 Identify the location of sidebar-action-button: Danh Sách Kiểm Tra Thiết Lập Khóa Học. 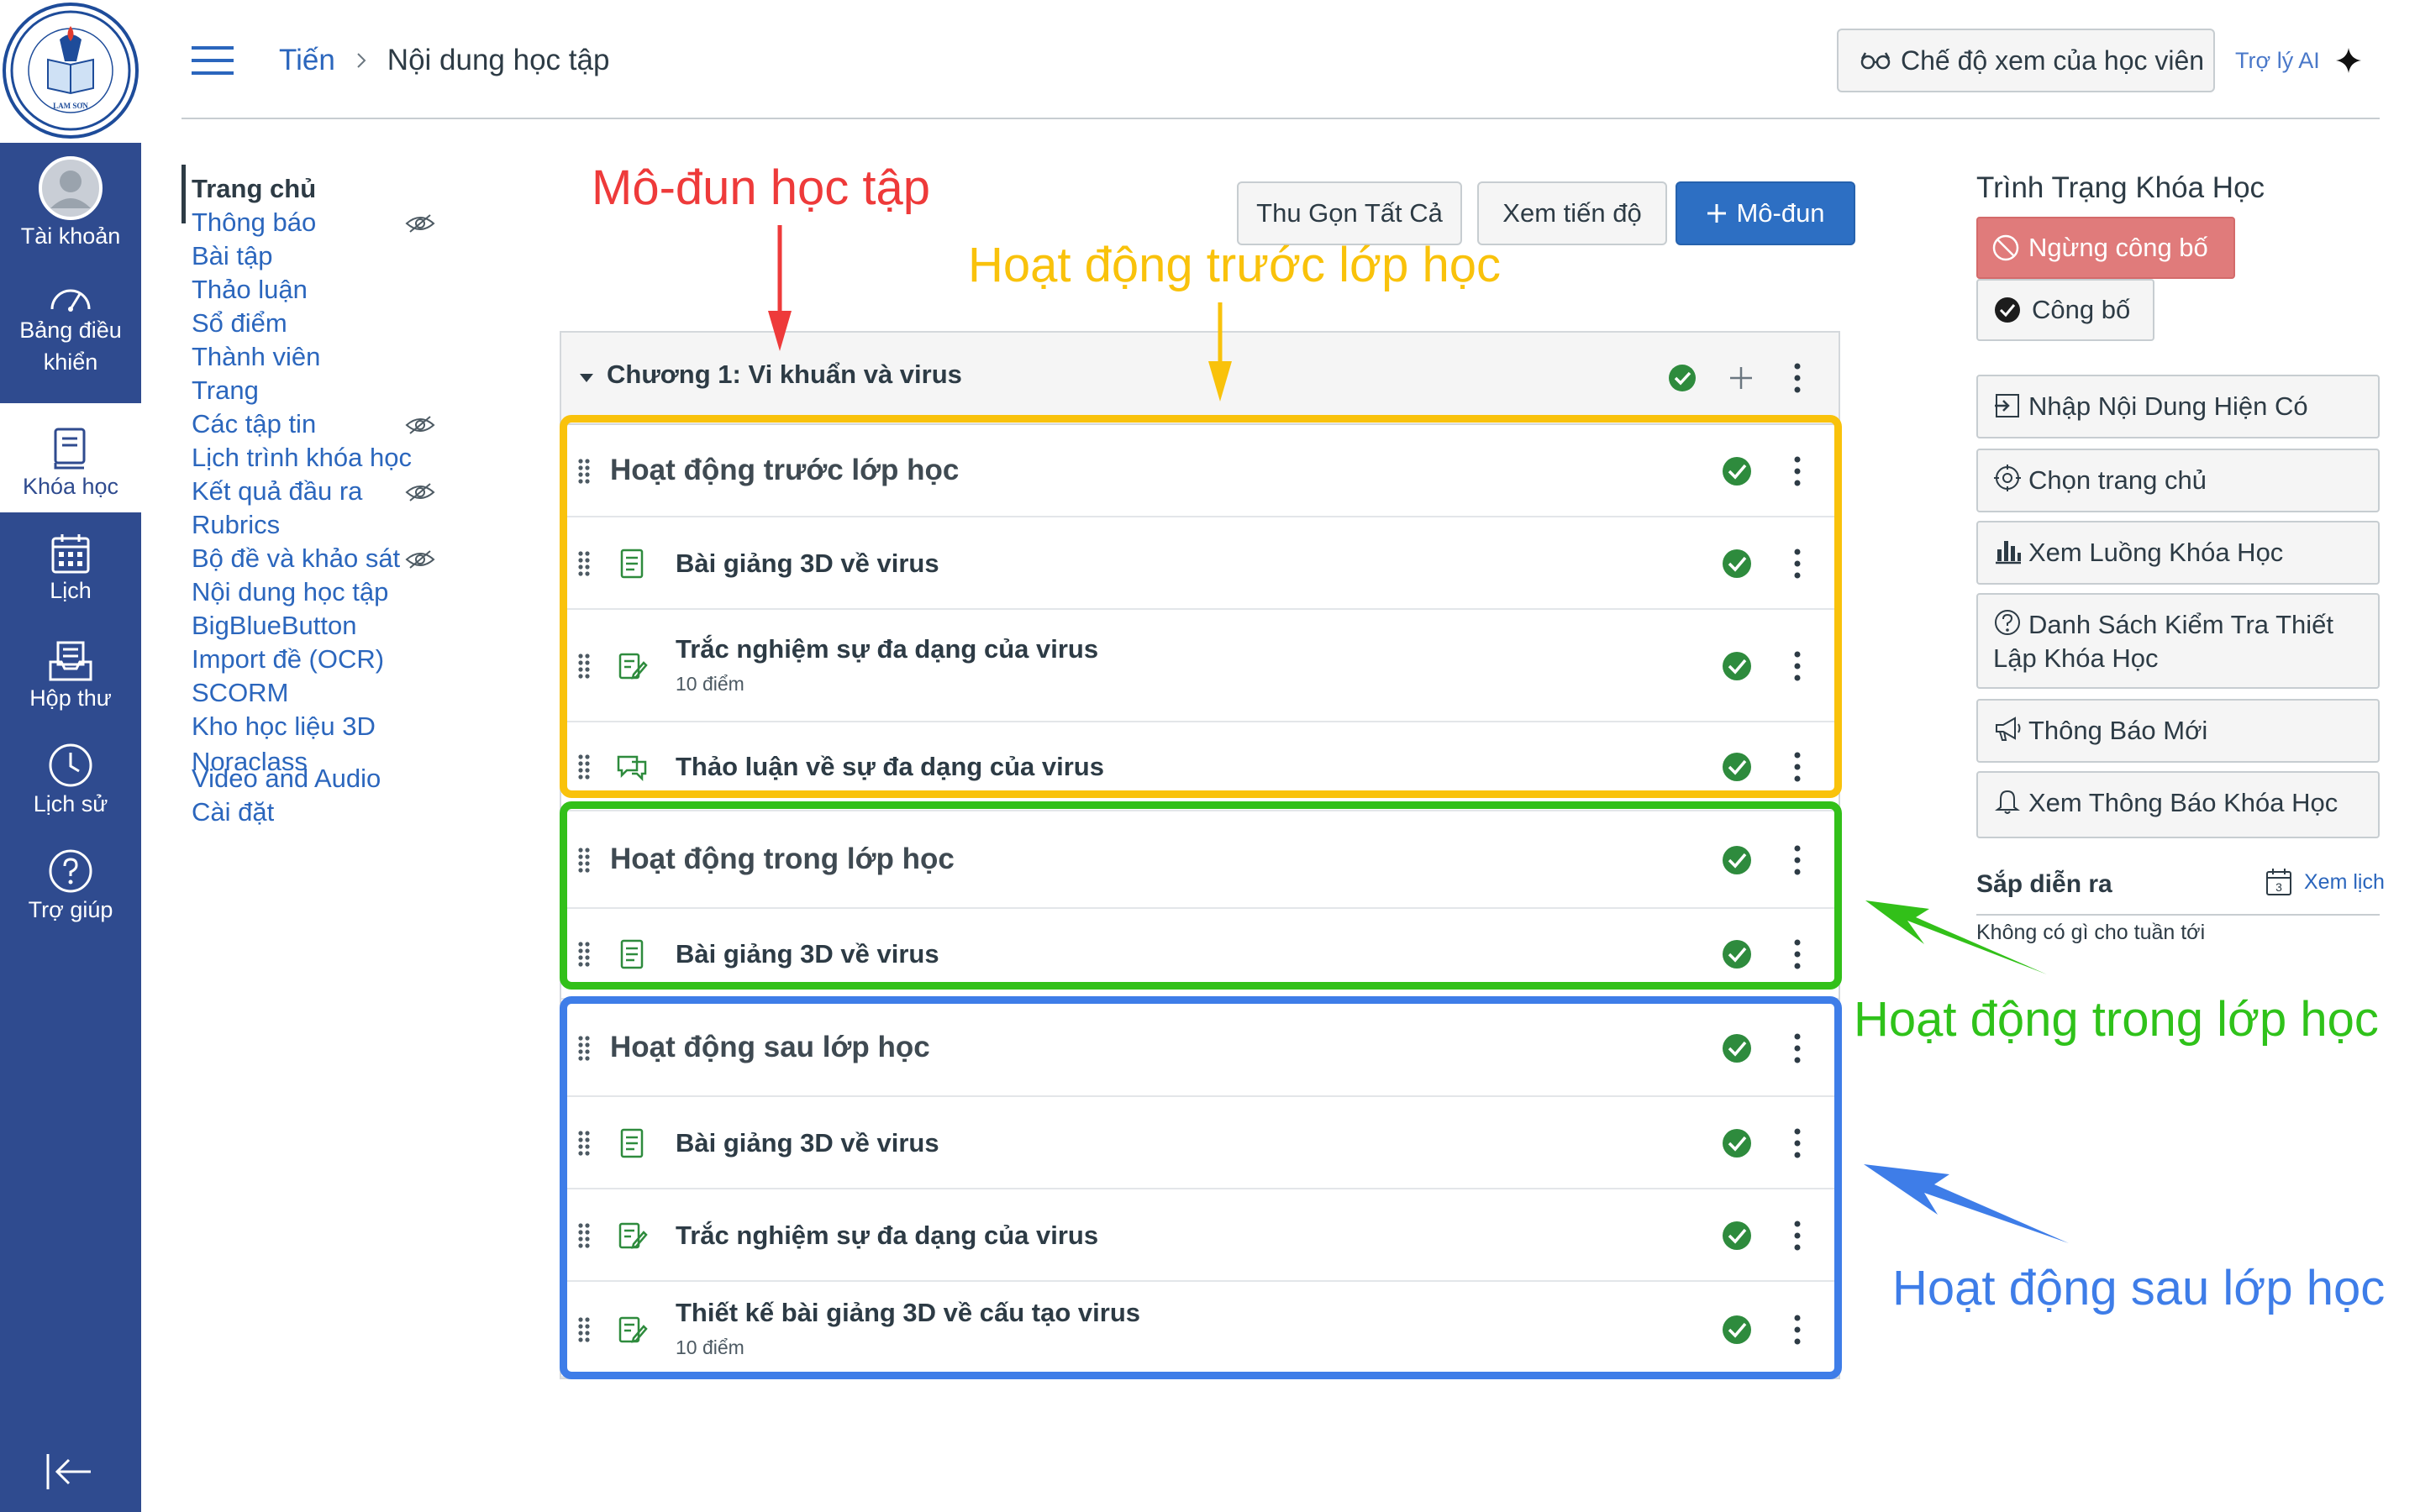
(2178, 641).